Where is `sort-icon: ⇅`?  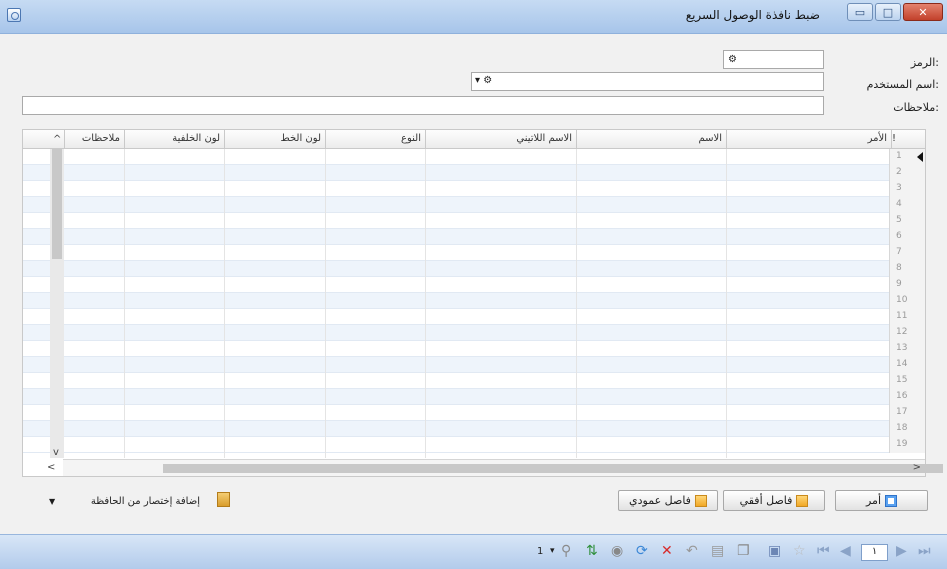 sort-icon: ⇅ is located at coordinates (592, 551).